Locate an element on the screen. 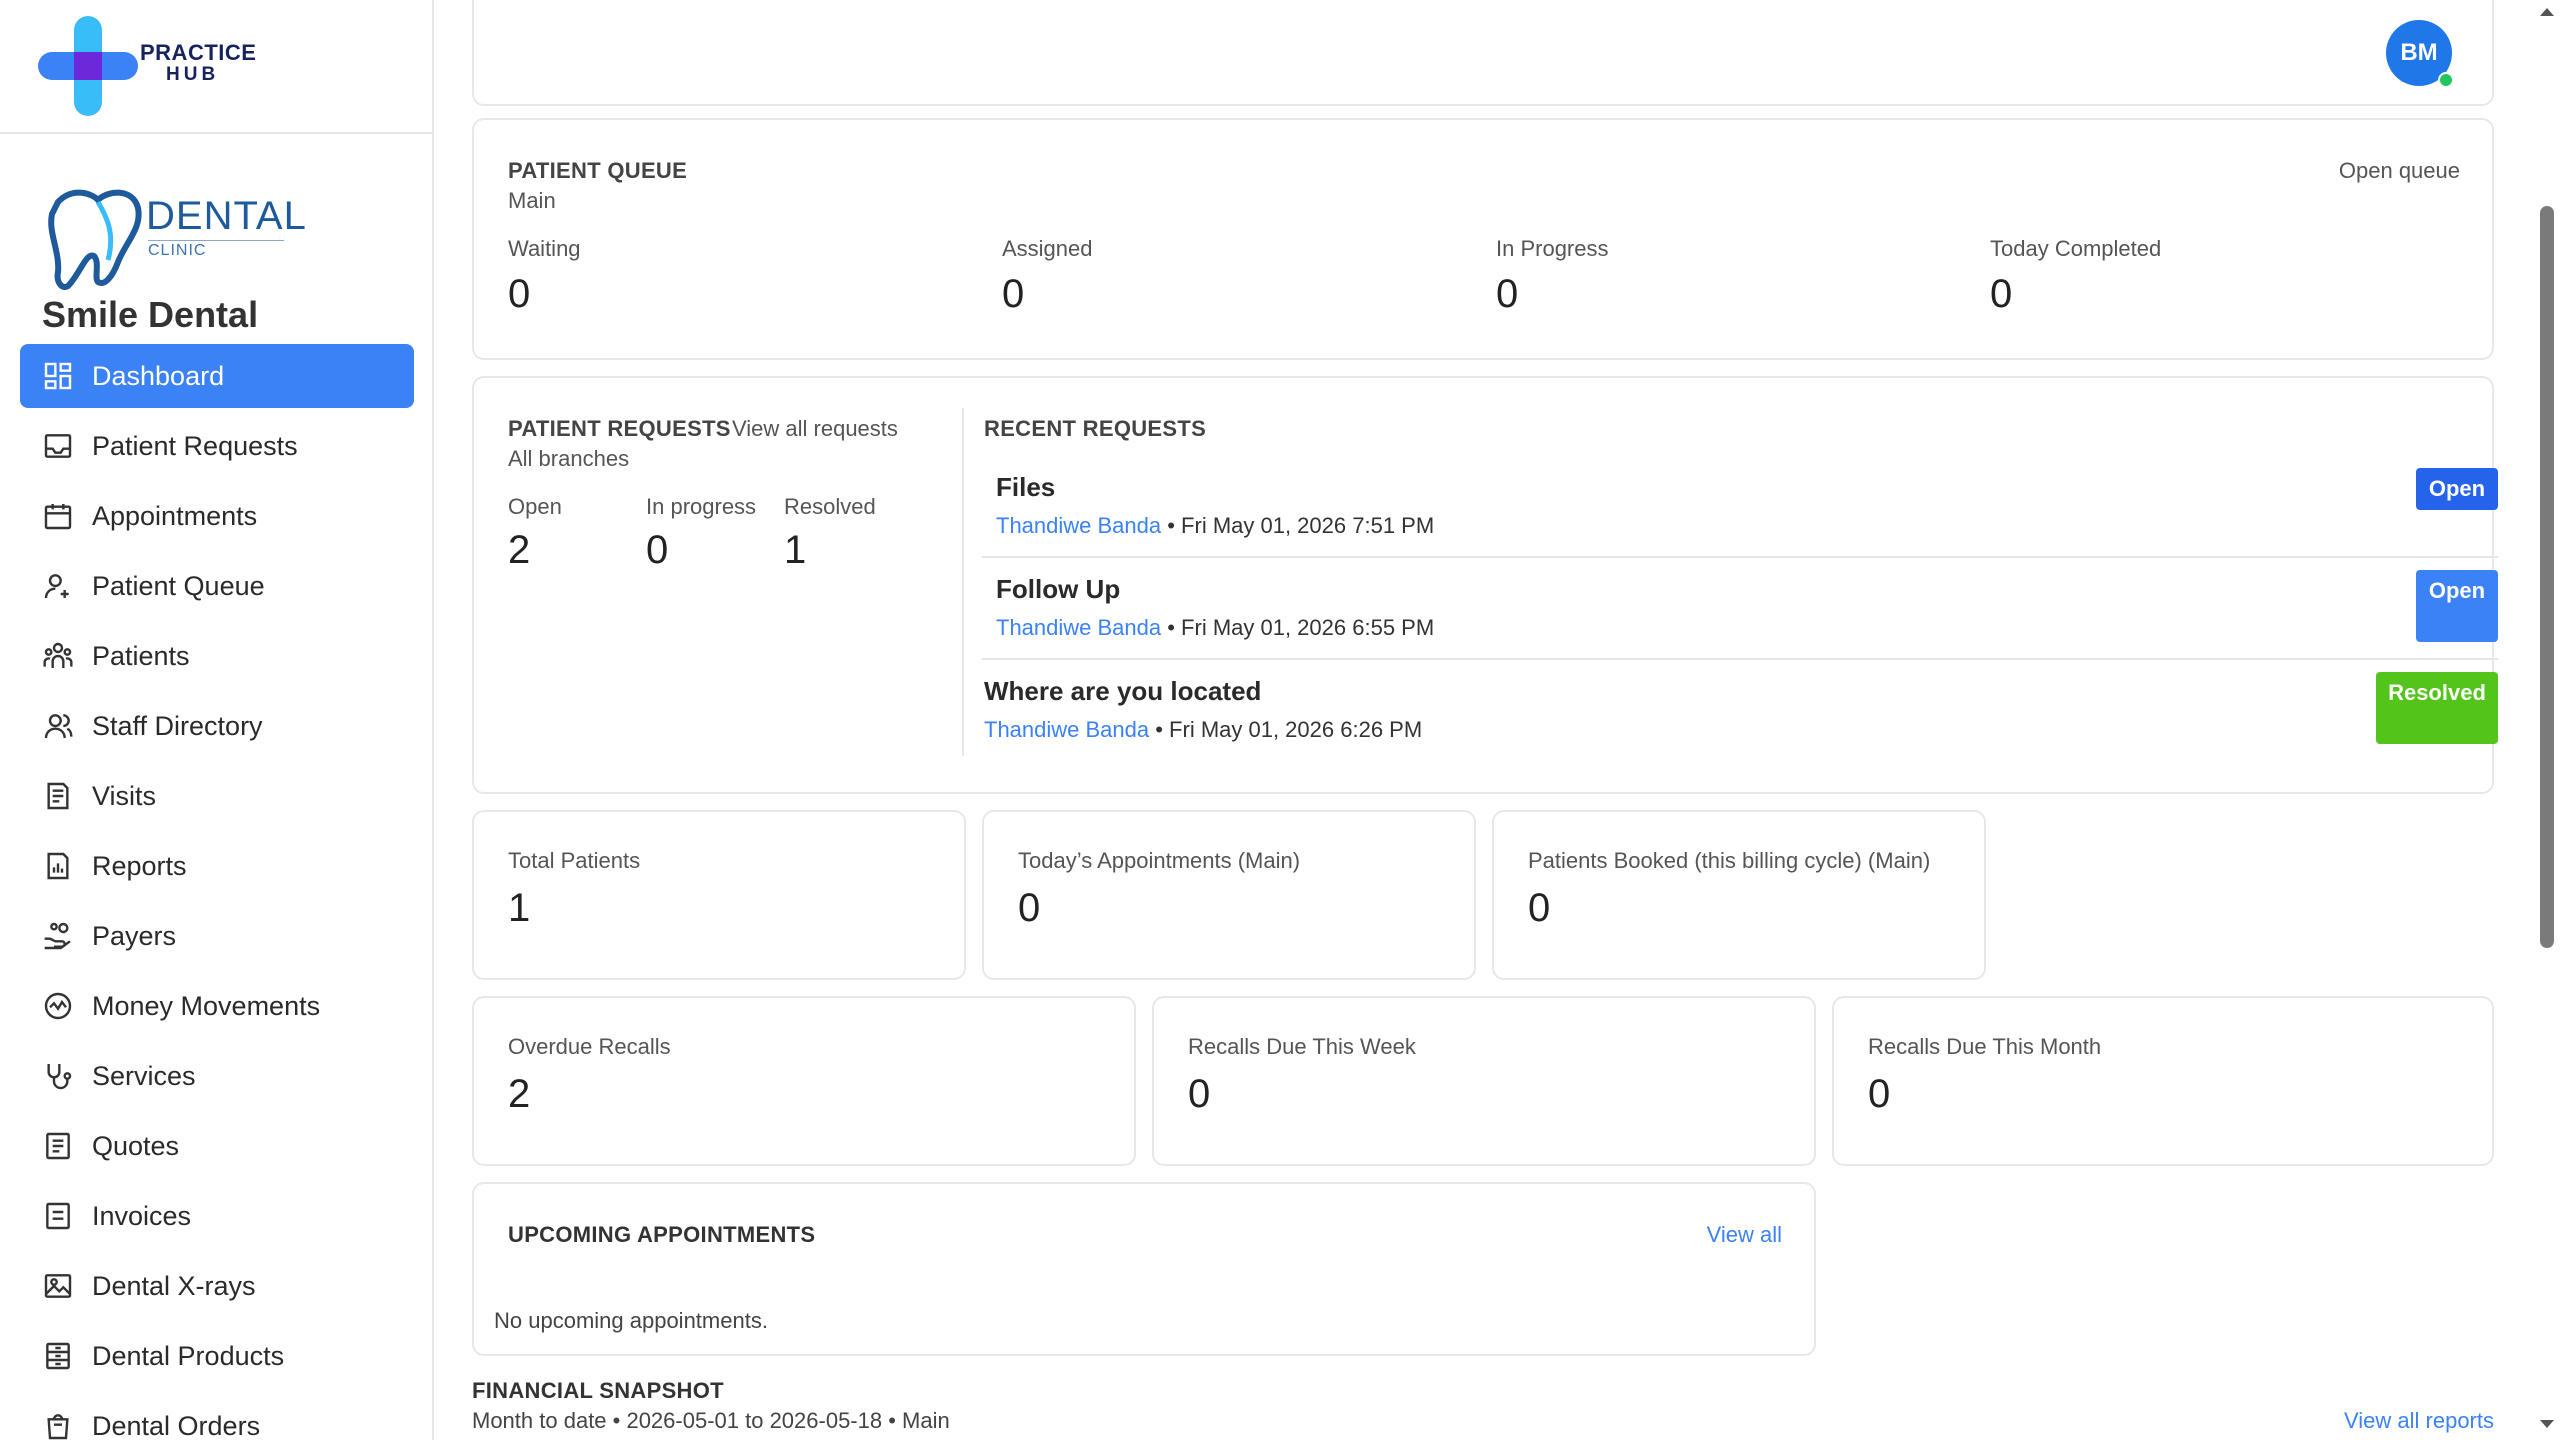 Image resolution: width=2560 pixels, height=1440 pixels. scrollbar is located at coordinates (2547, 720).